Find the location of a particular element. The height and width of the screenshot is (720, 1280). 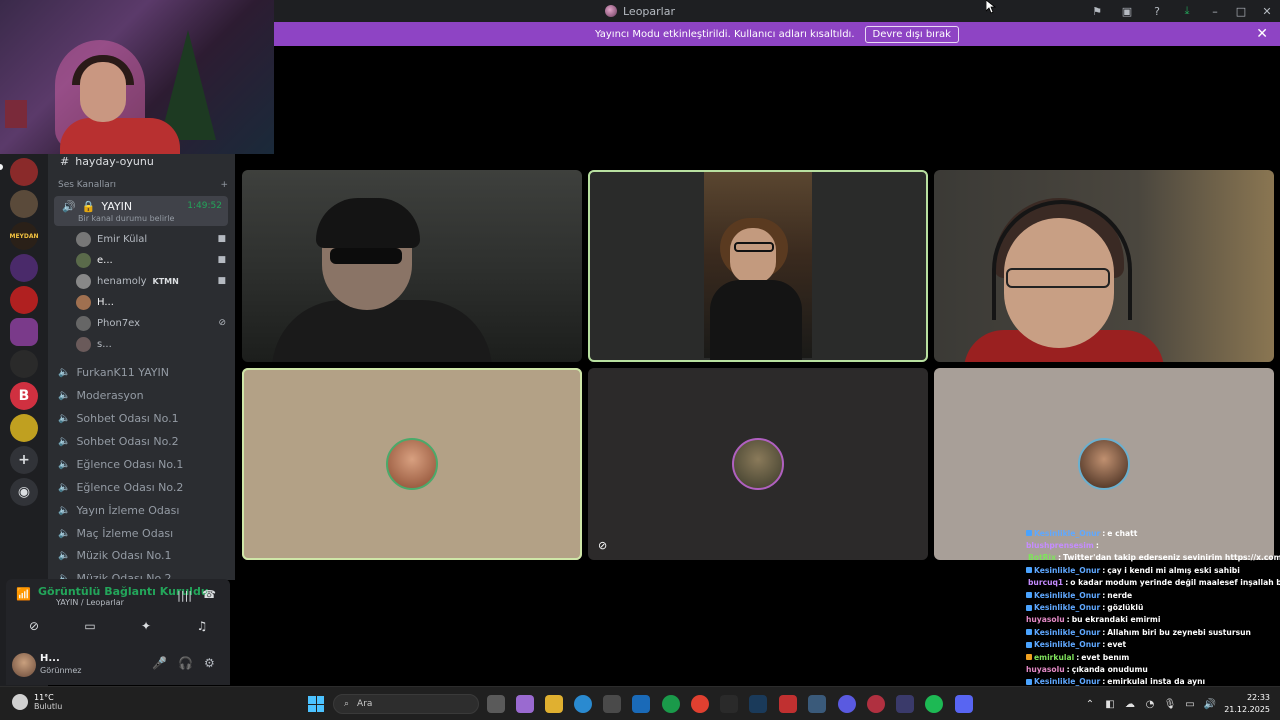

taskbar-search: ⌕ Ara is located at coordinates (406, 704).